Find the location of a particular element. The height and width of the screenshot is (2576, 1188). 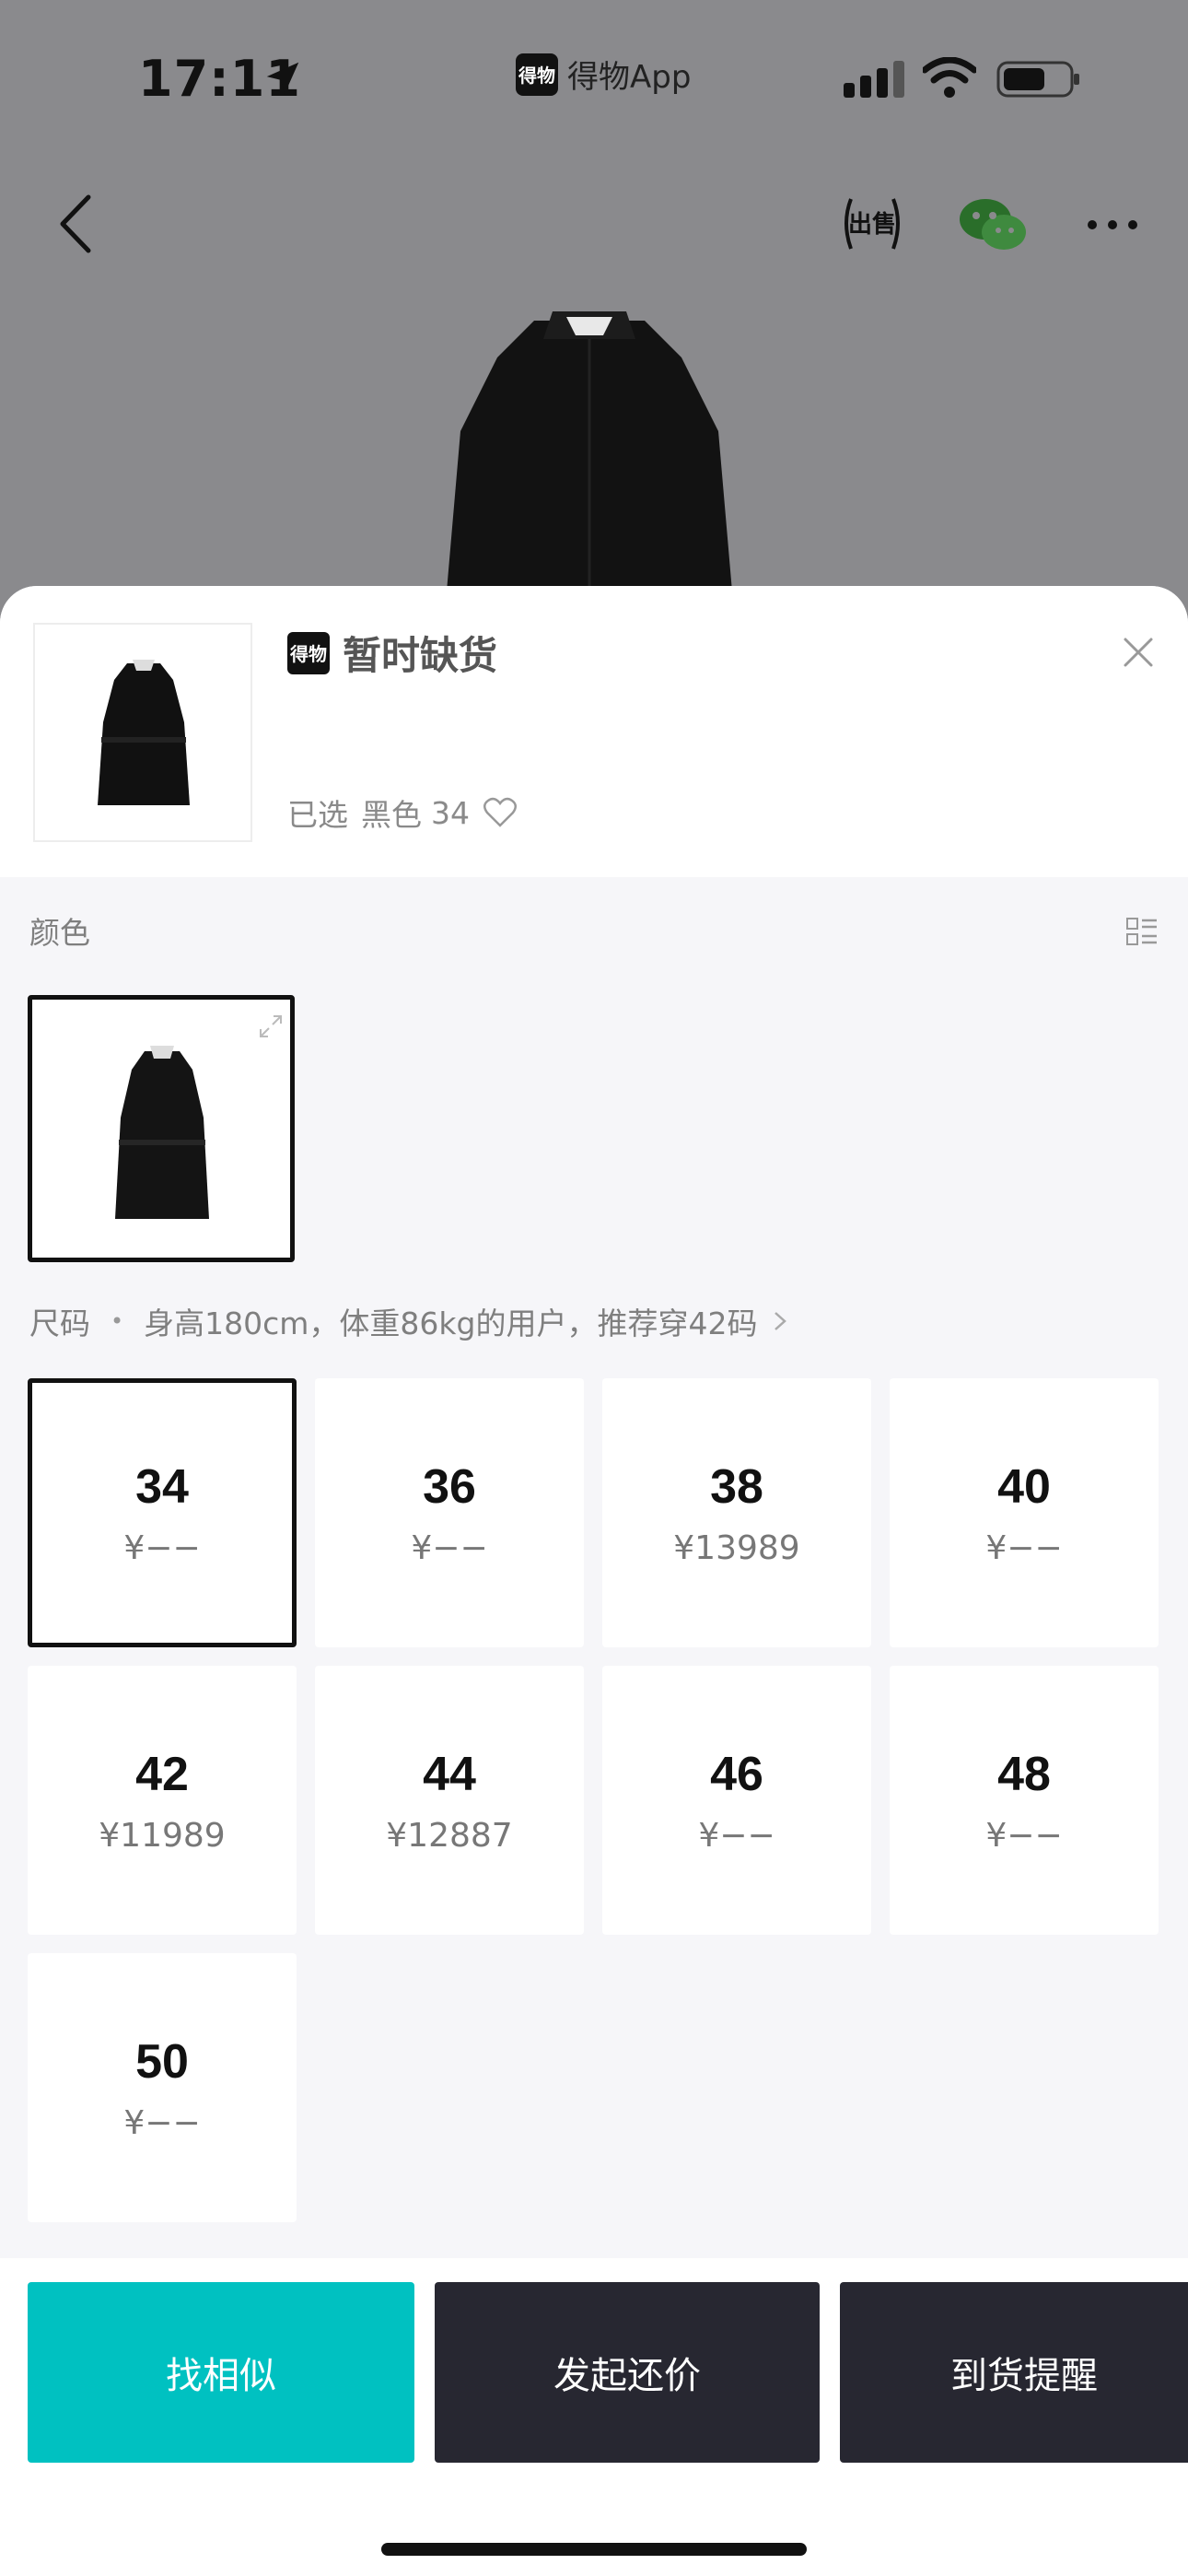

size-option-50: 50 ¥−− is located at coordinates (162, 2087).